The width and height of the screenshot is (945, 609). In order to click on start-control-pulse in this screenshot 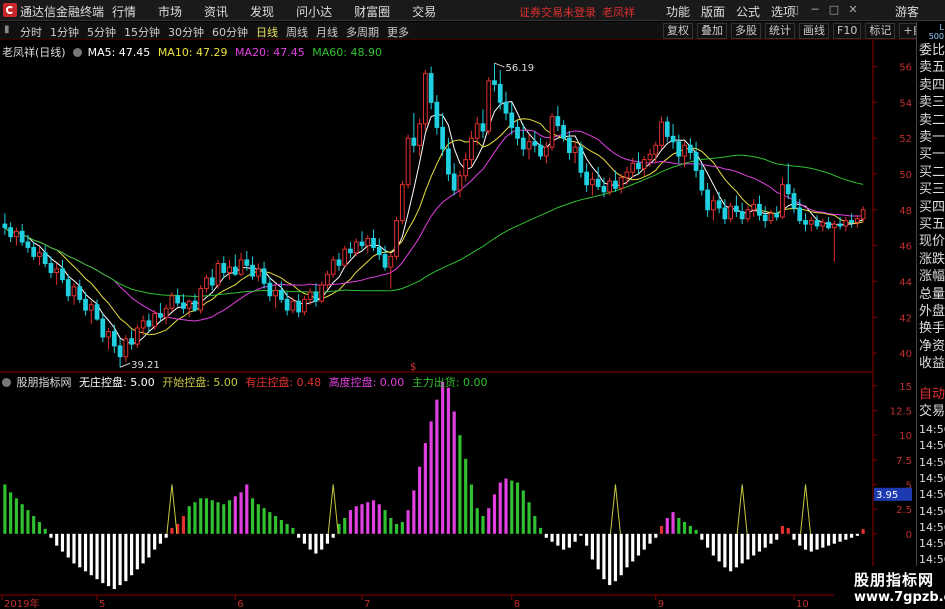, I will do `click(806, 509)`.